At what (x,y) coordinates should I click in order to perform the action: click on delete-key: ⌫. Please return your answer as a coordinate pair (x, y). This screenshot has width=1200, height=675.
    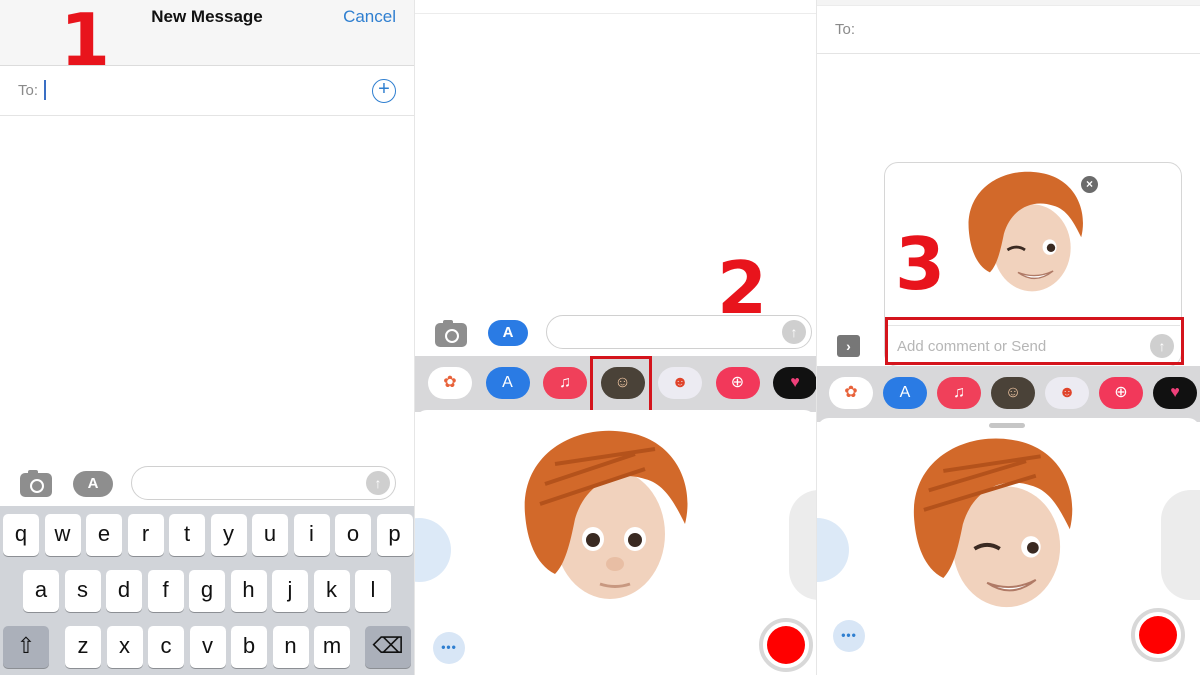
    Looking at the image, I should click on (388, 647).